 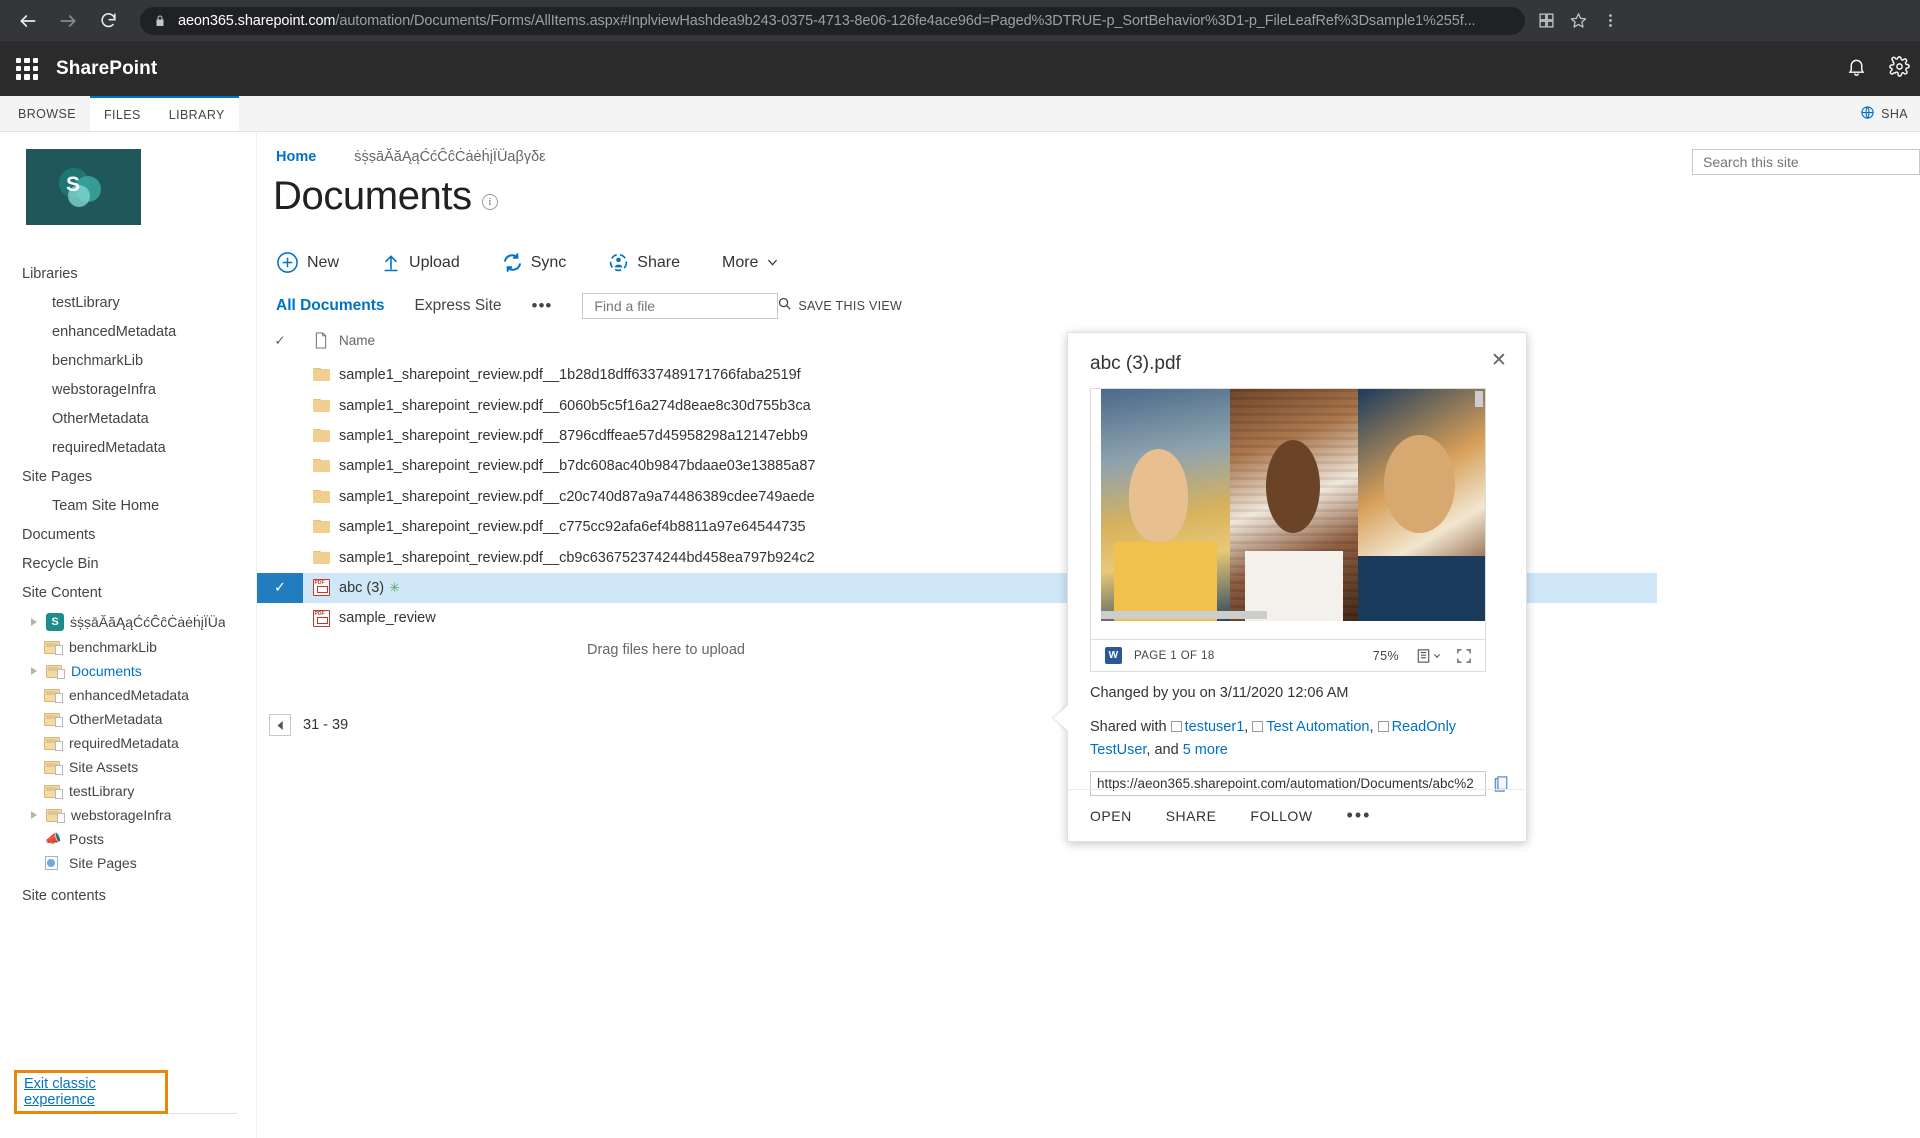 What do you see at coordinates (771, 263) in the screenshot?
I see `more-button: More` at bounding box center [771, 263].